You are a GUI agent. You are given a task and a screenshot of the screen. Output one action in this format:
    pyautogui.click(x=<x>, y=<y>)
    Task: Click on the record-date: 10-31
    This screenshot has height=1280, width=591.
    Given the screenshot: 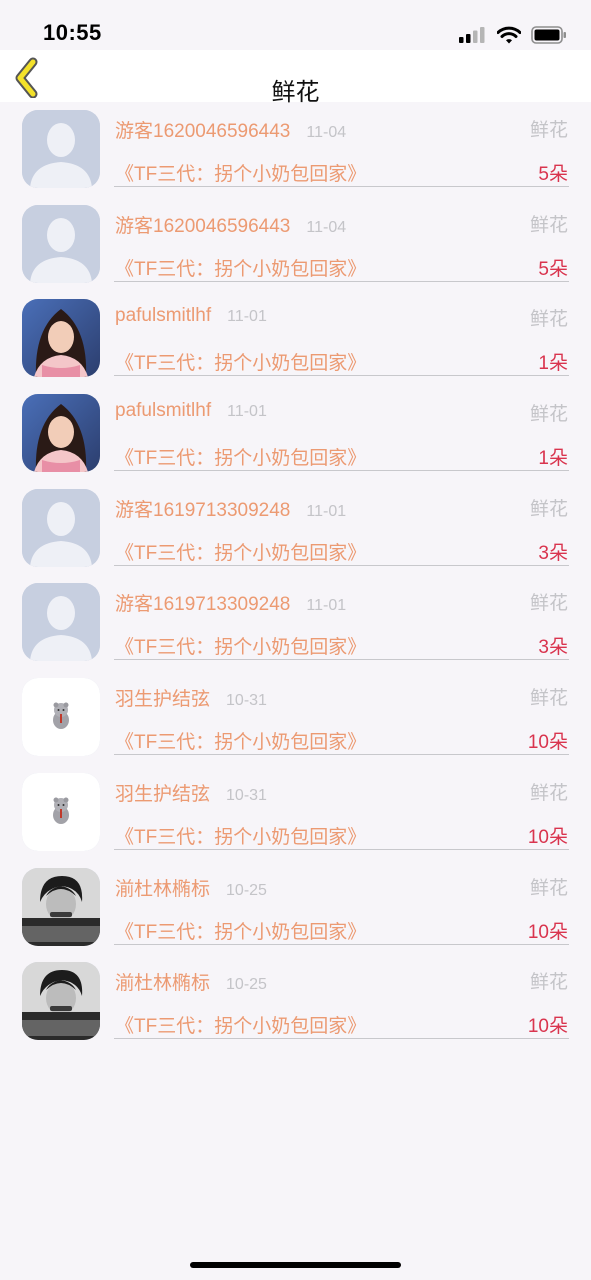 What is the action you would take?
    pyautogui.click(x=246, y=795)
    